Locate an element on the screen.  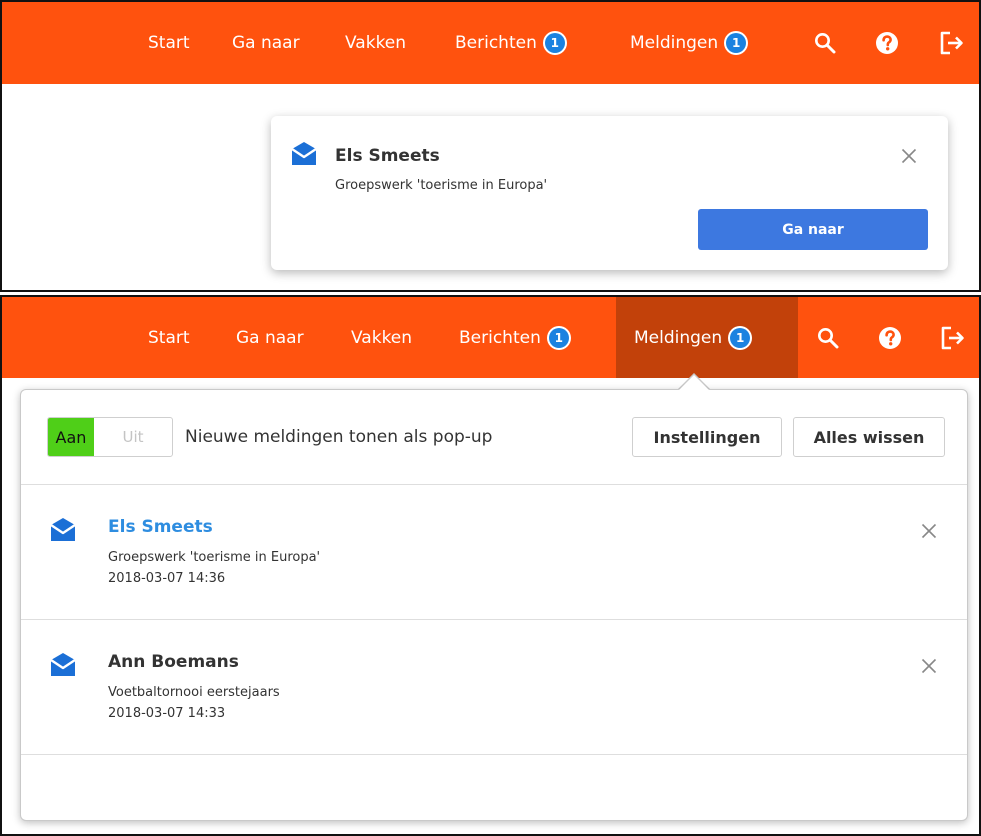
instellingen-button: Instellingen is located at coordinates (707, 437).